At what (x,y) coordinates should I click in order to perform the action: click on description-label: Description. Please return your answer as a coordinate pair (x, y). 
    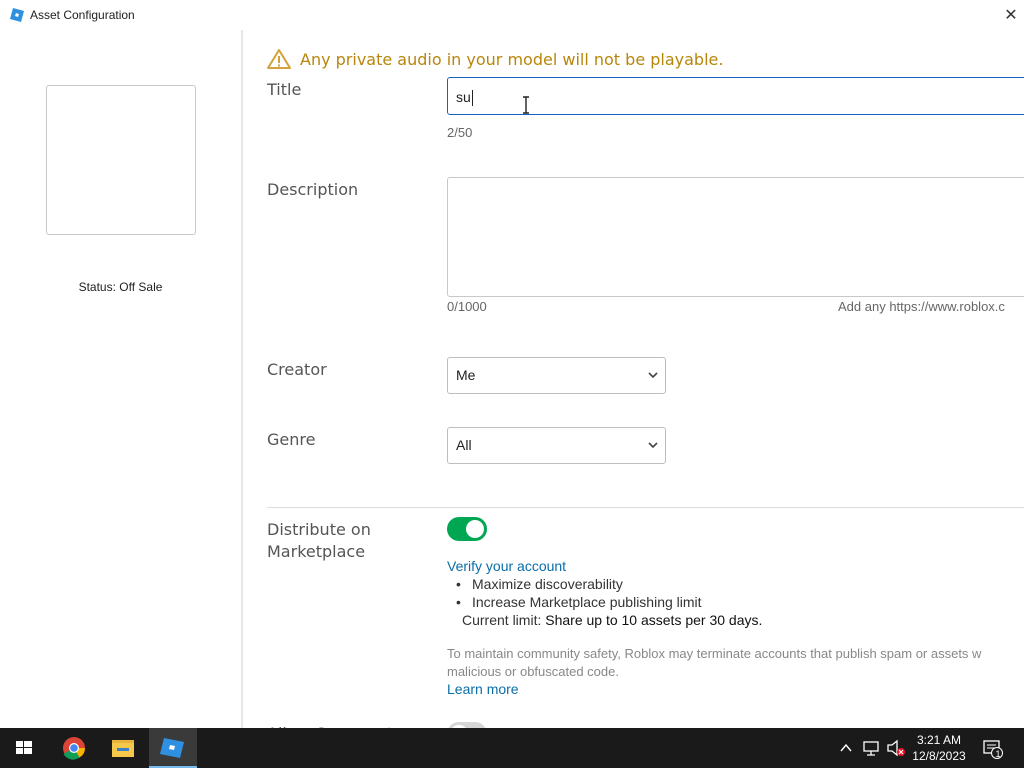
    Looking at the image, I should click on (313, 189).